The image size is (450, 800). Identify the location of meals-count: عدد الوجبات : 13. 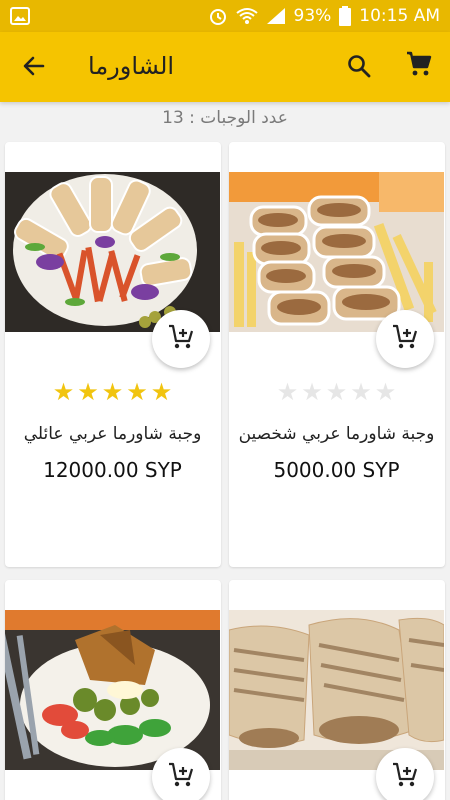
(225, 118).